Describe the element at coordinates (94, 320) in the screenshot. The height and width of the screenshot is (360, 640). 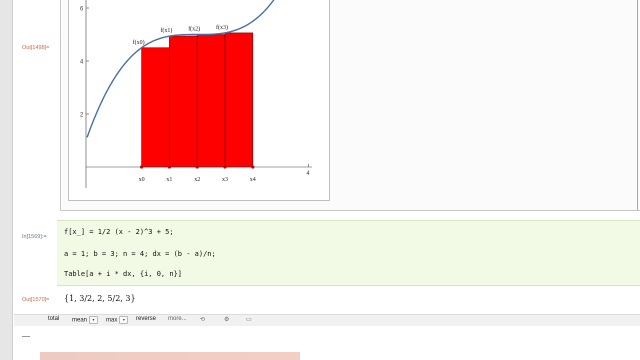
I see `mean-dropdown-icon: ▾` at that location.